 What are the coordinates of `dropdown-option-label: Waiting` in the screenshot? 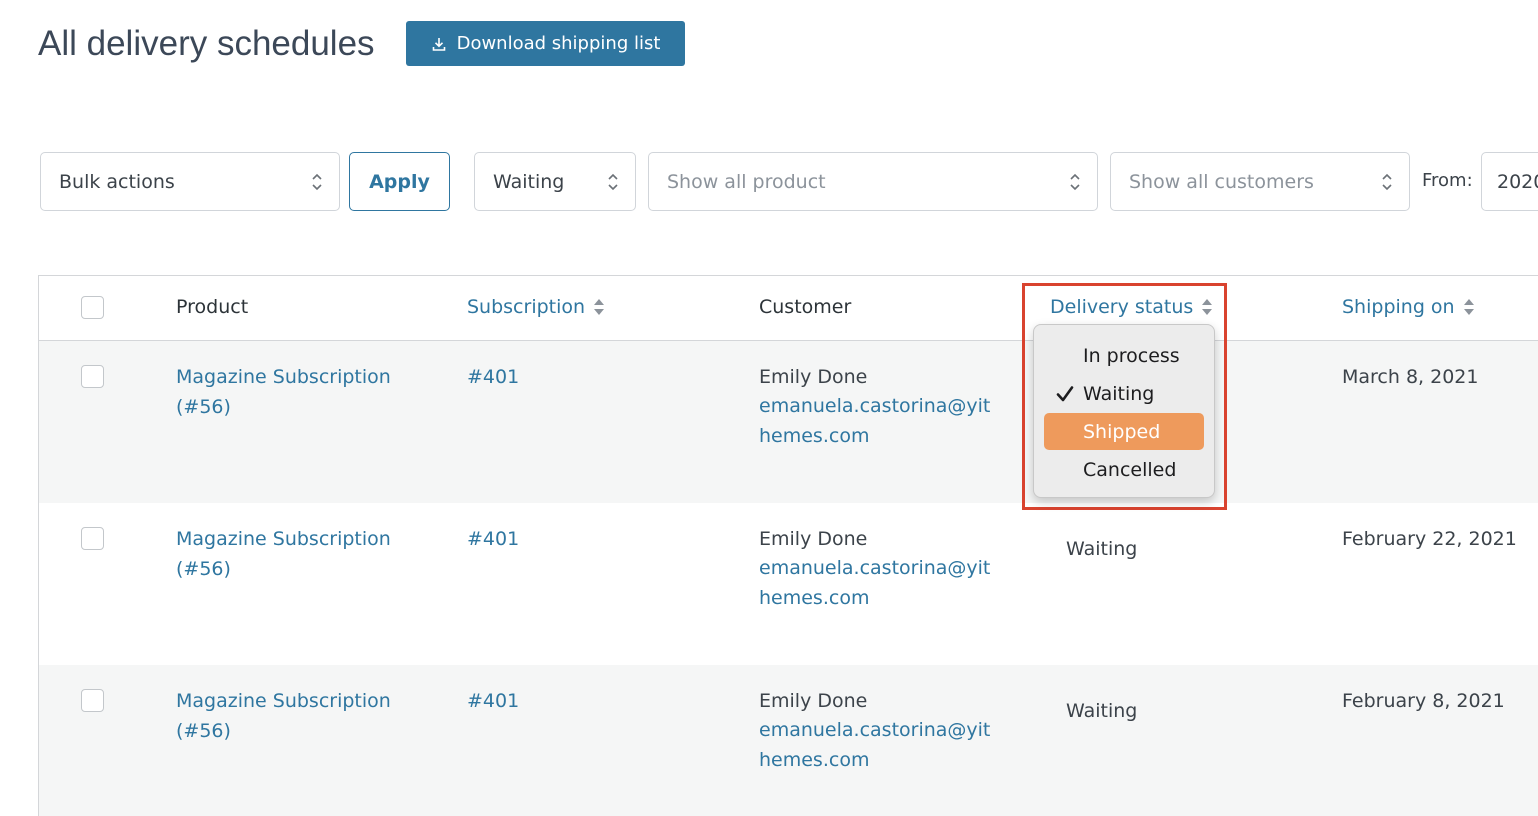 It's located at (1119, 393).